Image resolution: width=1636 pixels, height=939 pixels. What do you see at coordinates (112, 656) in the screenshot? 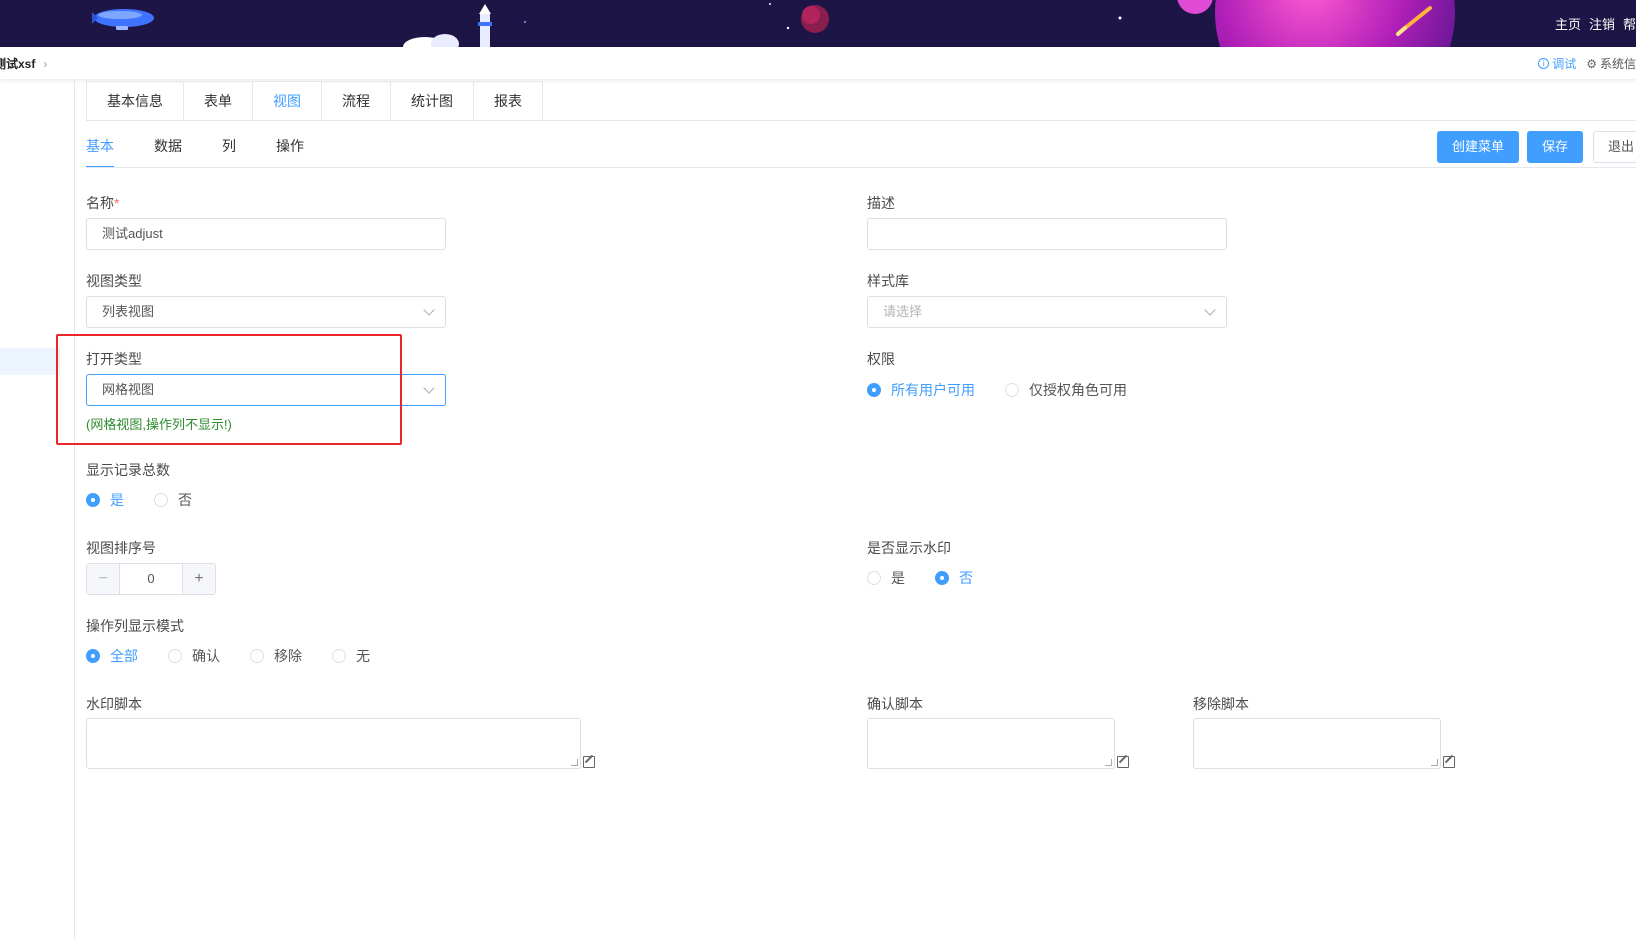
I see `op-mode-option-all: 全部` at bounding box center [112, 656].